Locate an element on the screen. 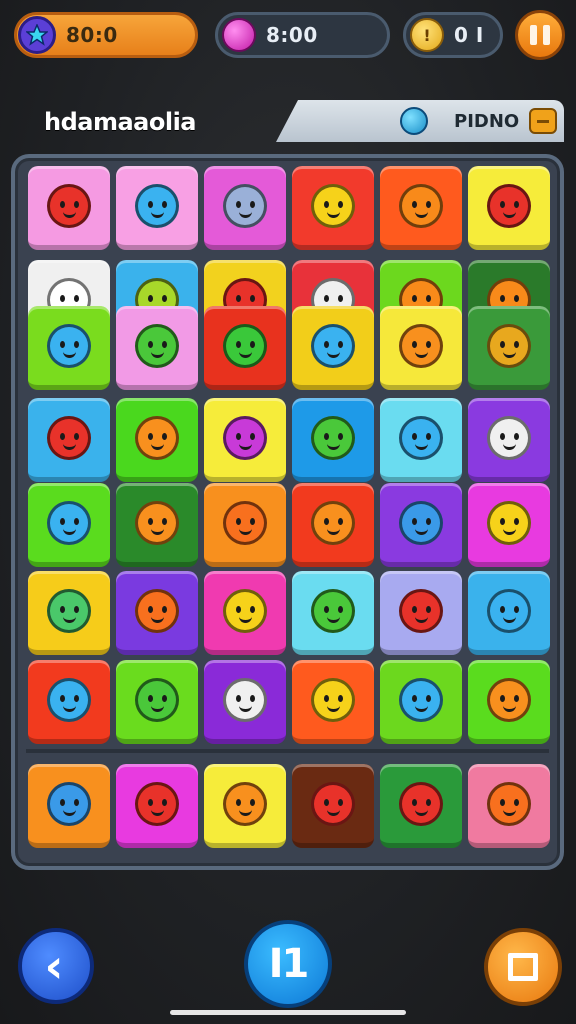 This screenshot has width=576, height=1024. coins-value: 0 I is located at coordinates (469, 35).